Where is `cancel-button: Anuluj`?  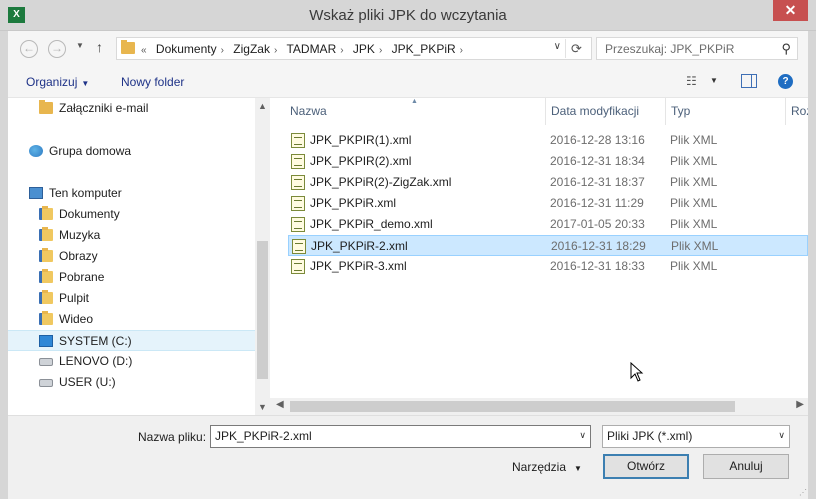 cancel-button: Anuluj is located at coordinates (746, 466).